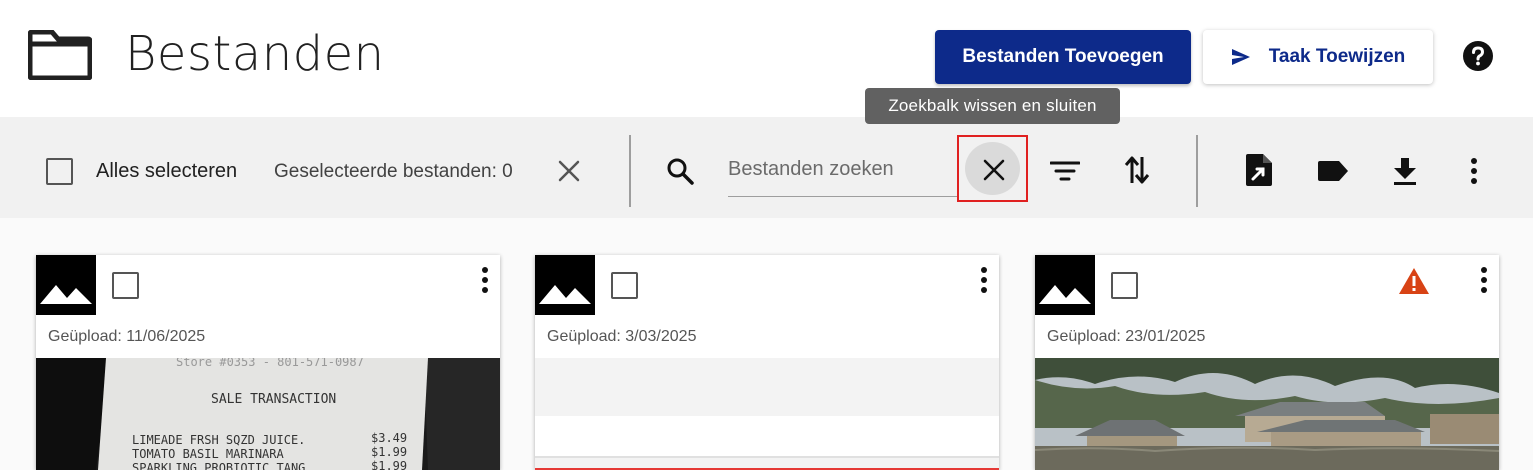 This screenshot has width=1533, height=470. Describe the element at coordinates (1065, 171) in the screenshot. I see `filter-icon` at that location.